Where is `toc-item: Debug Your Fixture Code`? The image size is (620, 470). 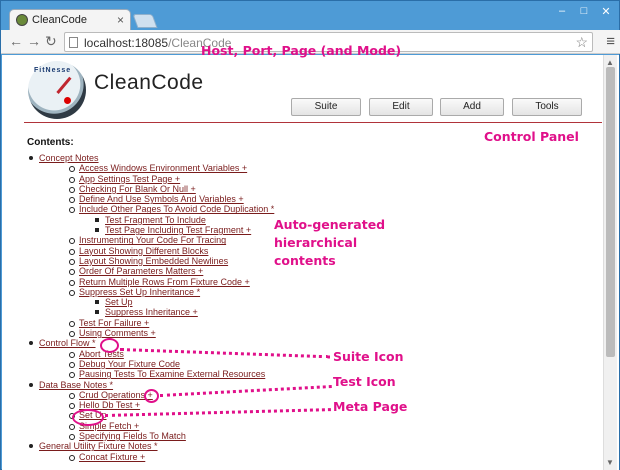 toc-item: Debug Your Fixture Code is located at coordinates (150, 364).